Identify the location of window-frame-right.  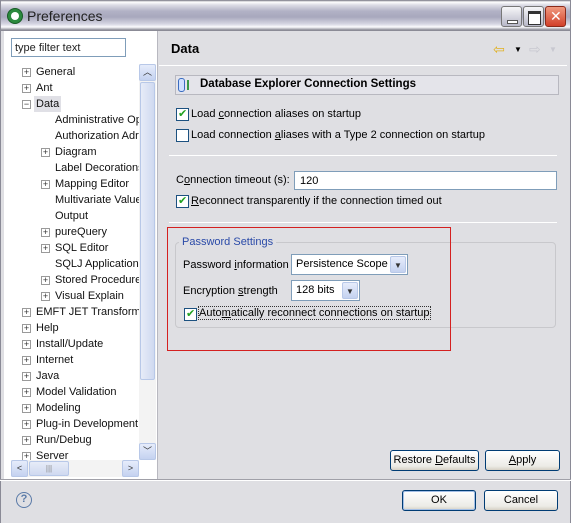
(569, 277).